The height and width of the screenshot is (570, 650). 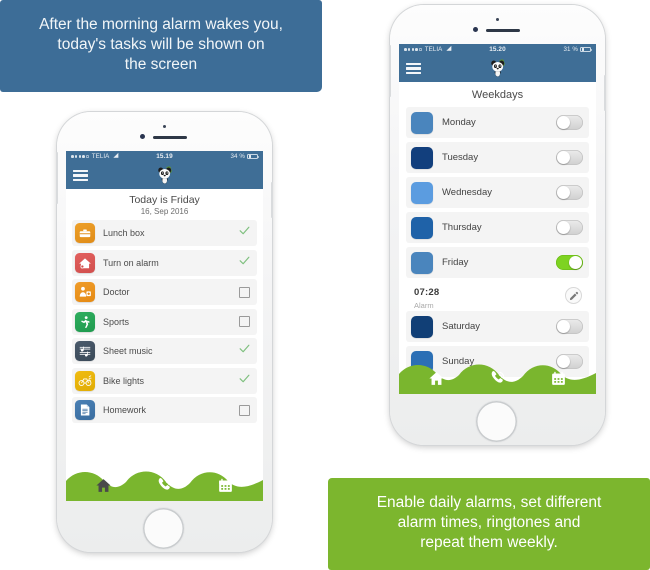 I want to click on right-status-bar: TELIA ◢ 15.20 31 %, so click(x=497, y=49).